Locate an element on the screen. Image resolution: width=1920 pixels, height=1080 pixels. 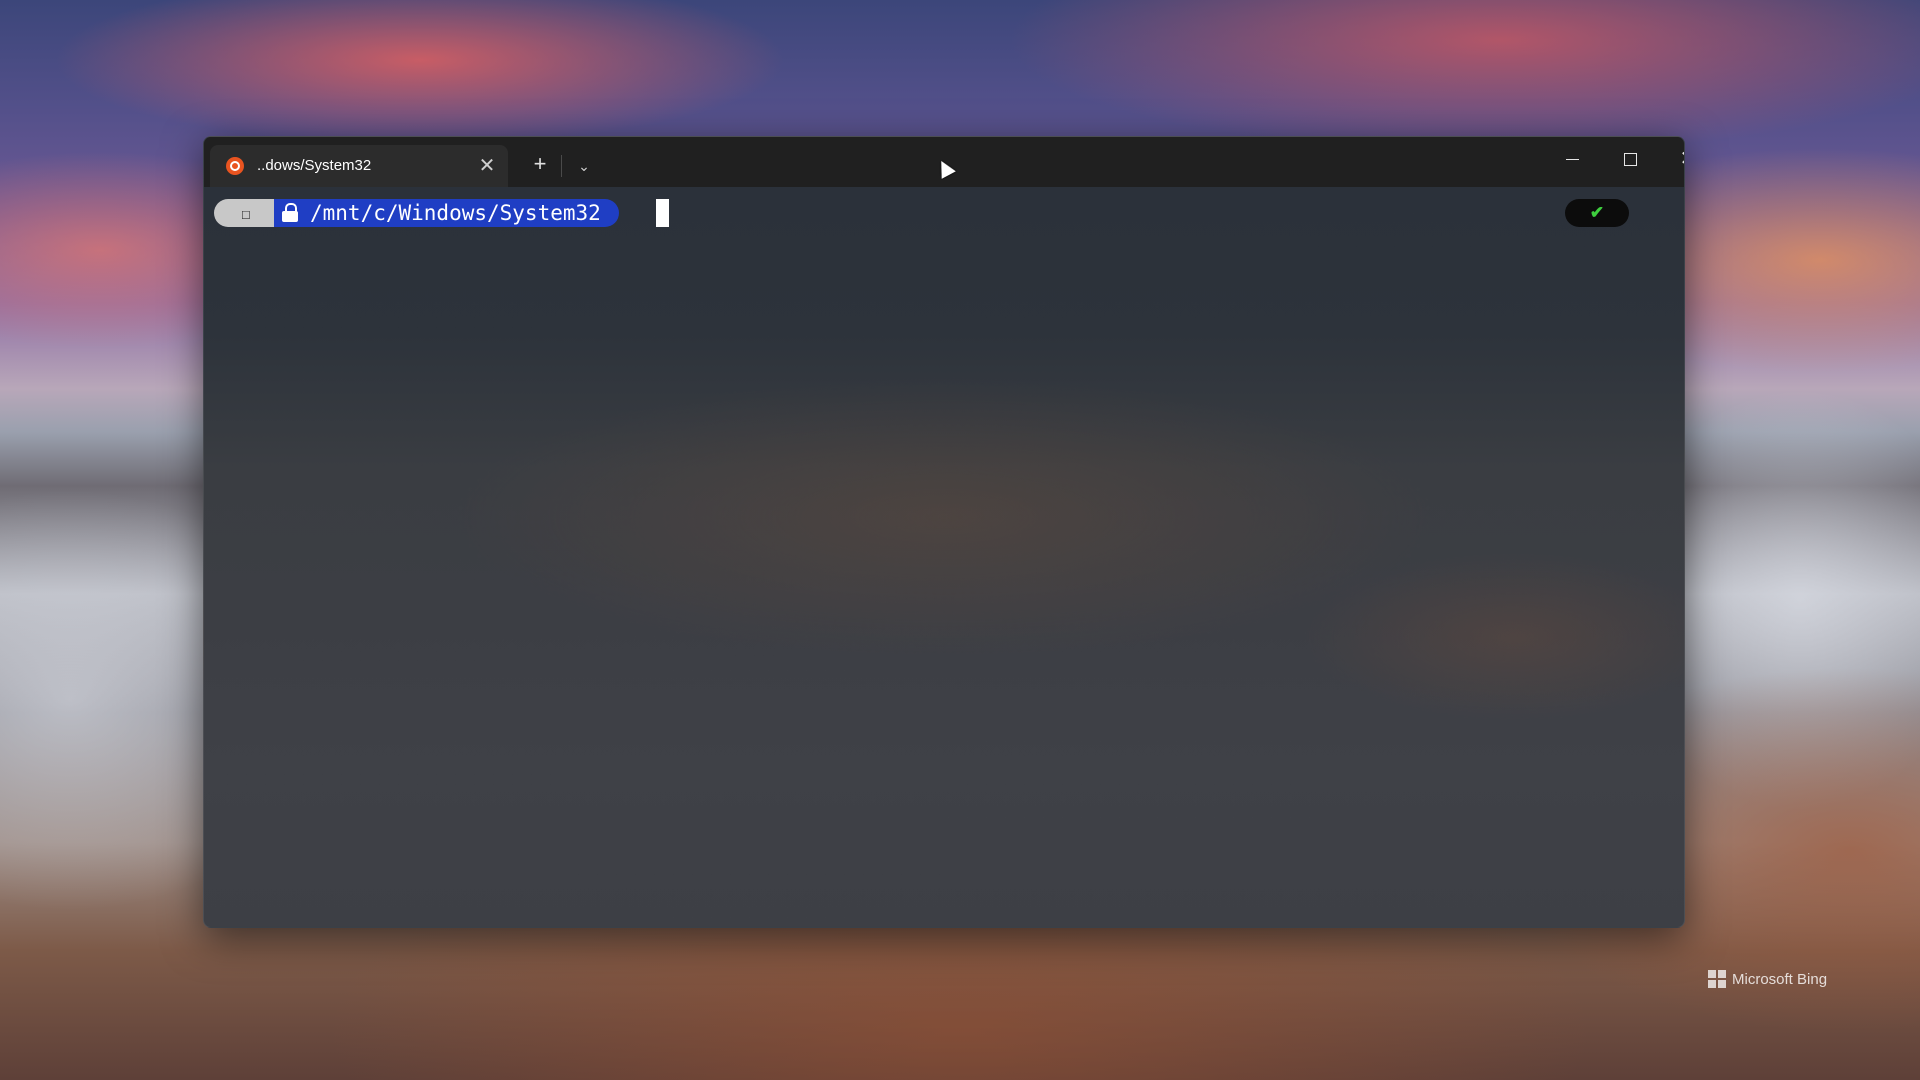
prompt-os-segment: ☐ is located at coordinates (246, 213).